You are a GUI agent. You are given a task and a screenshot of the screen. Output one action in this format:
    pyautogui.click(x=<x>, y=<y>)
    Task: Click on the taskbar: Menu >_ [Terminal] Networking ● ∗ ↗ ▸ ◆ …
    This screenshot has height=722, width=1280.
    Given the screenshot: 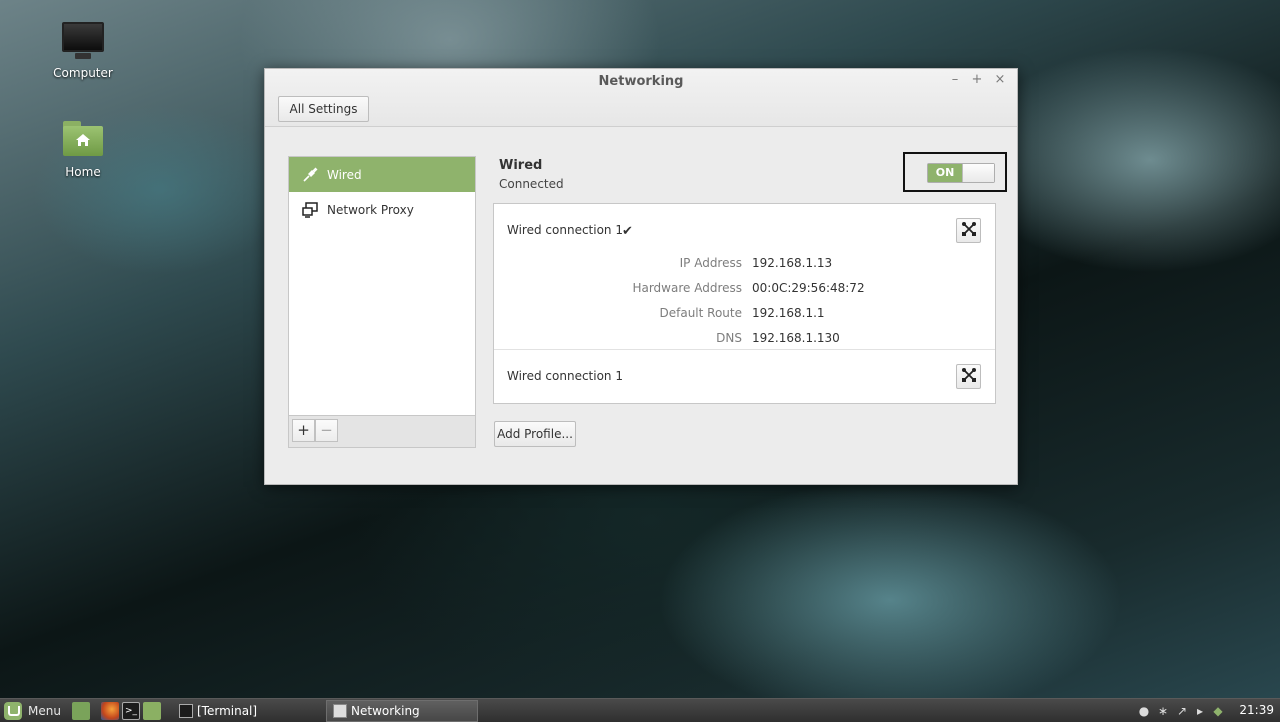 What is the action you would take?
    pyautogui.click(x=640, y=710)
    